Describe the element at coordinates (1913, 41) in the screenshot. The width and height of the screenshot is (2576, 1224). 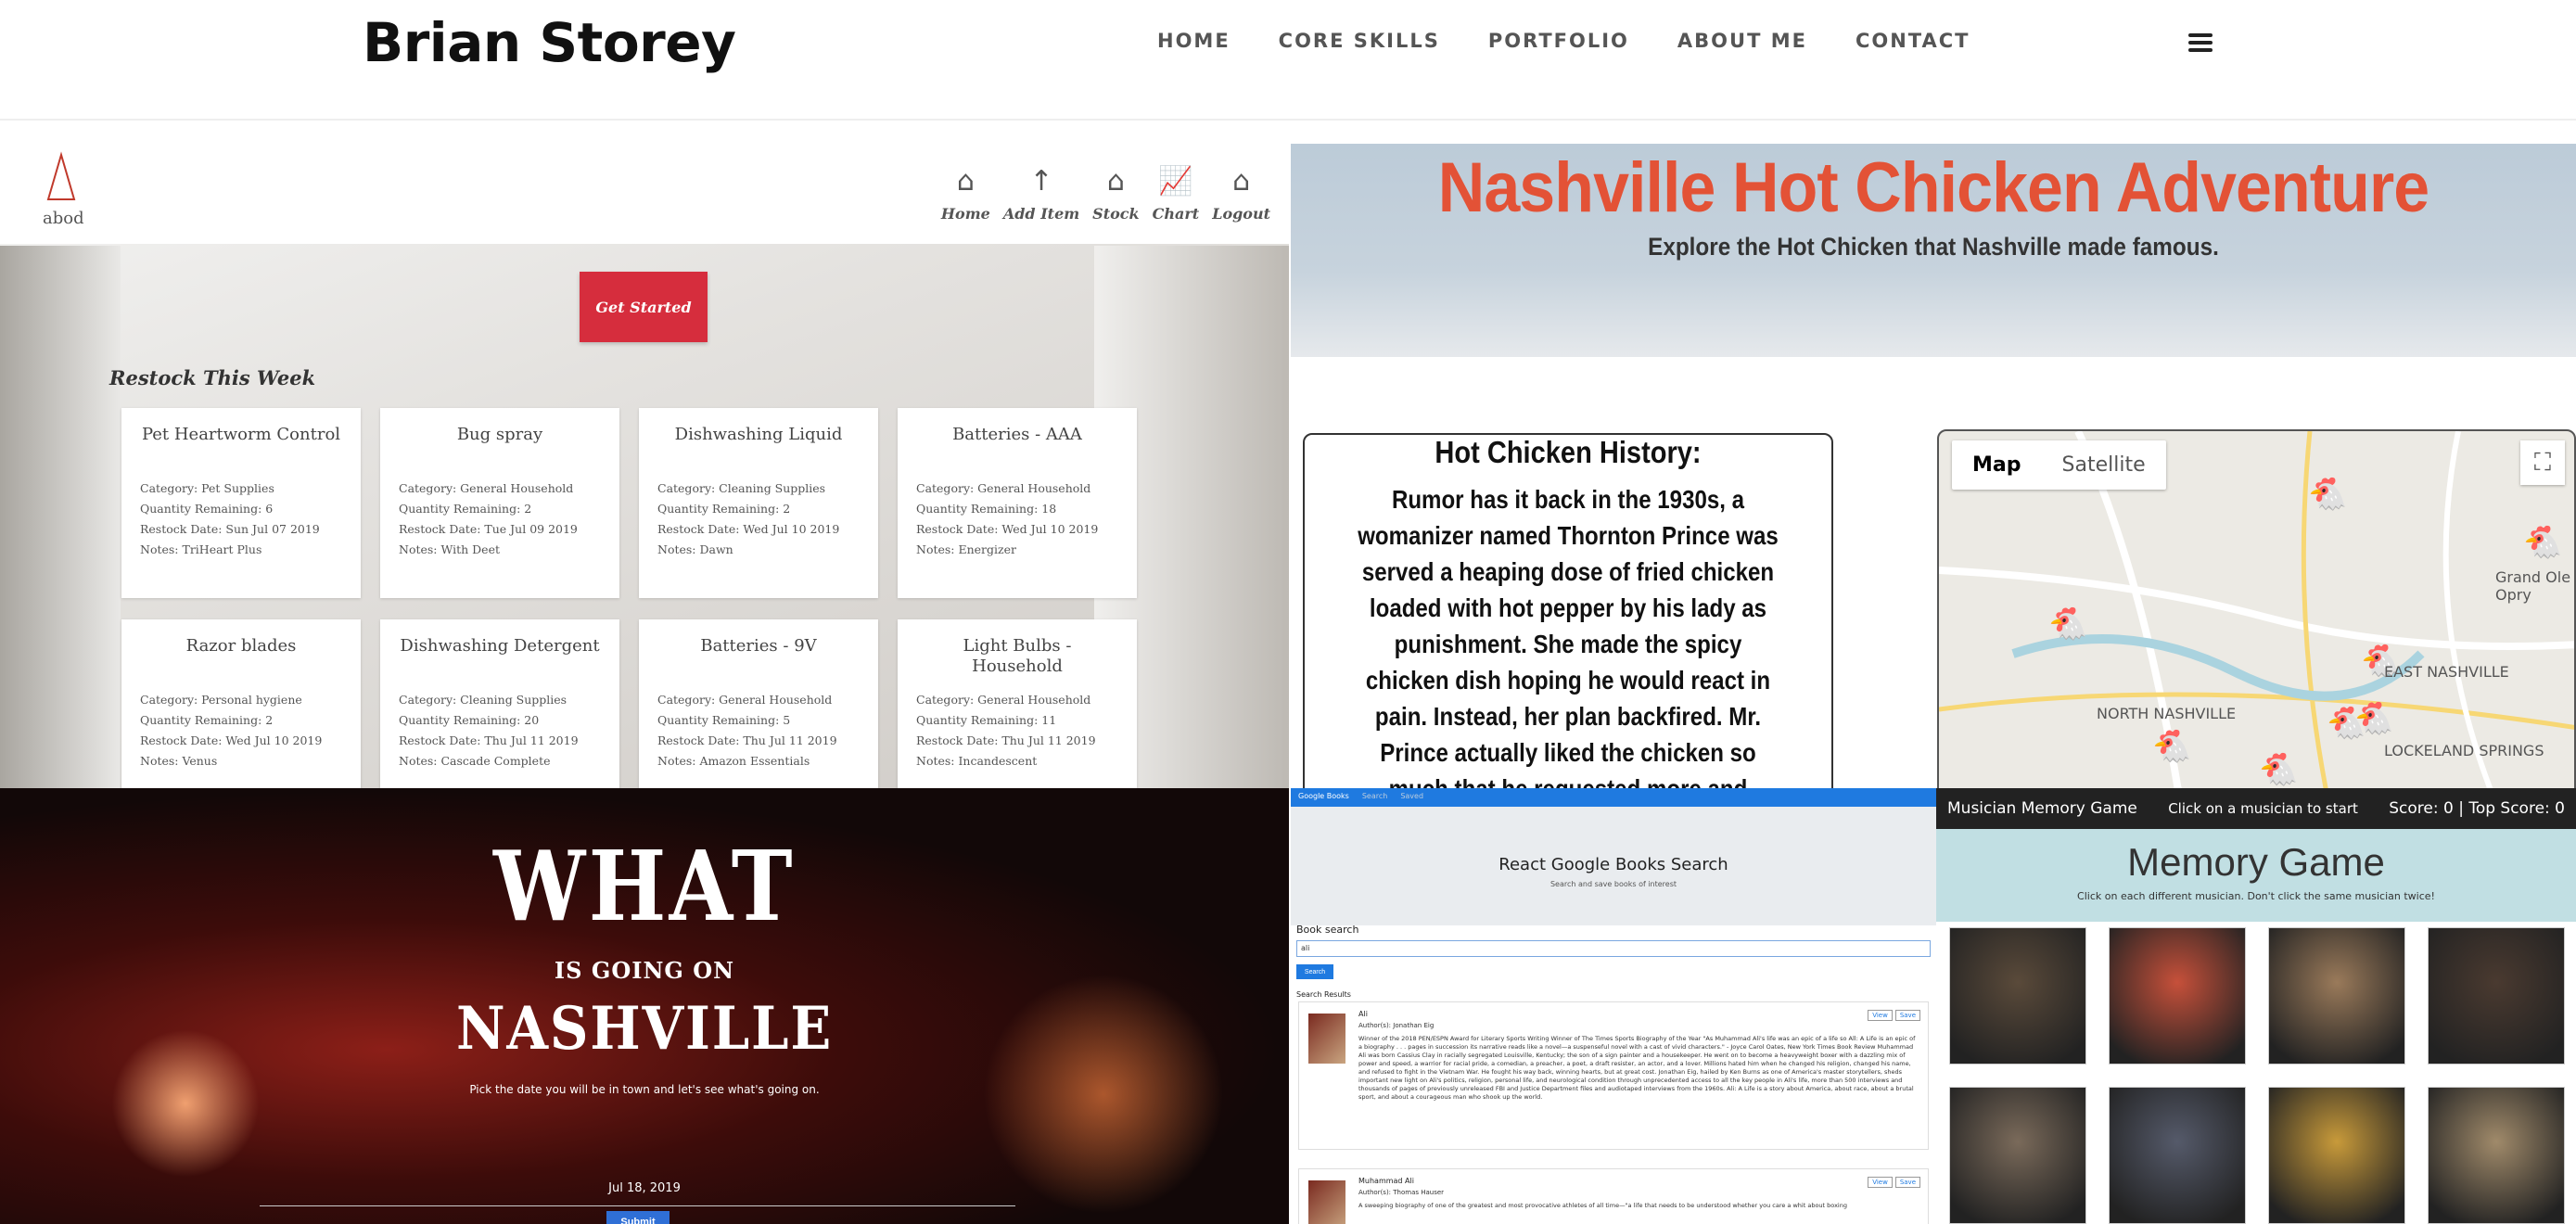
I see `nav-contact: CONTACT` at that location.